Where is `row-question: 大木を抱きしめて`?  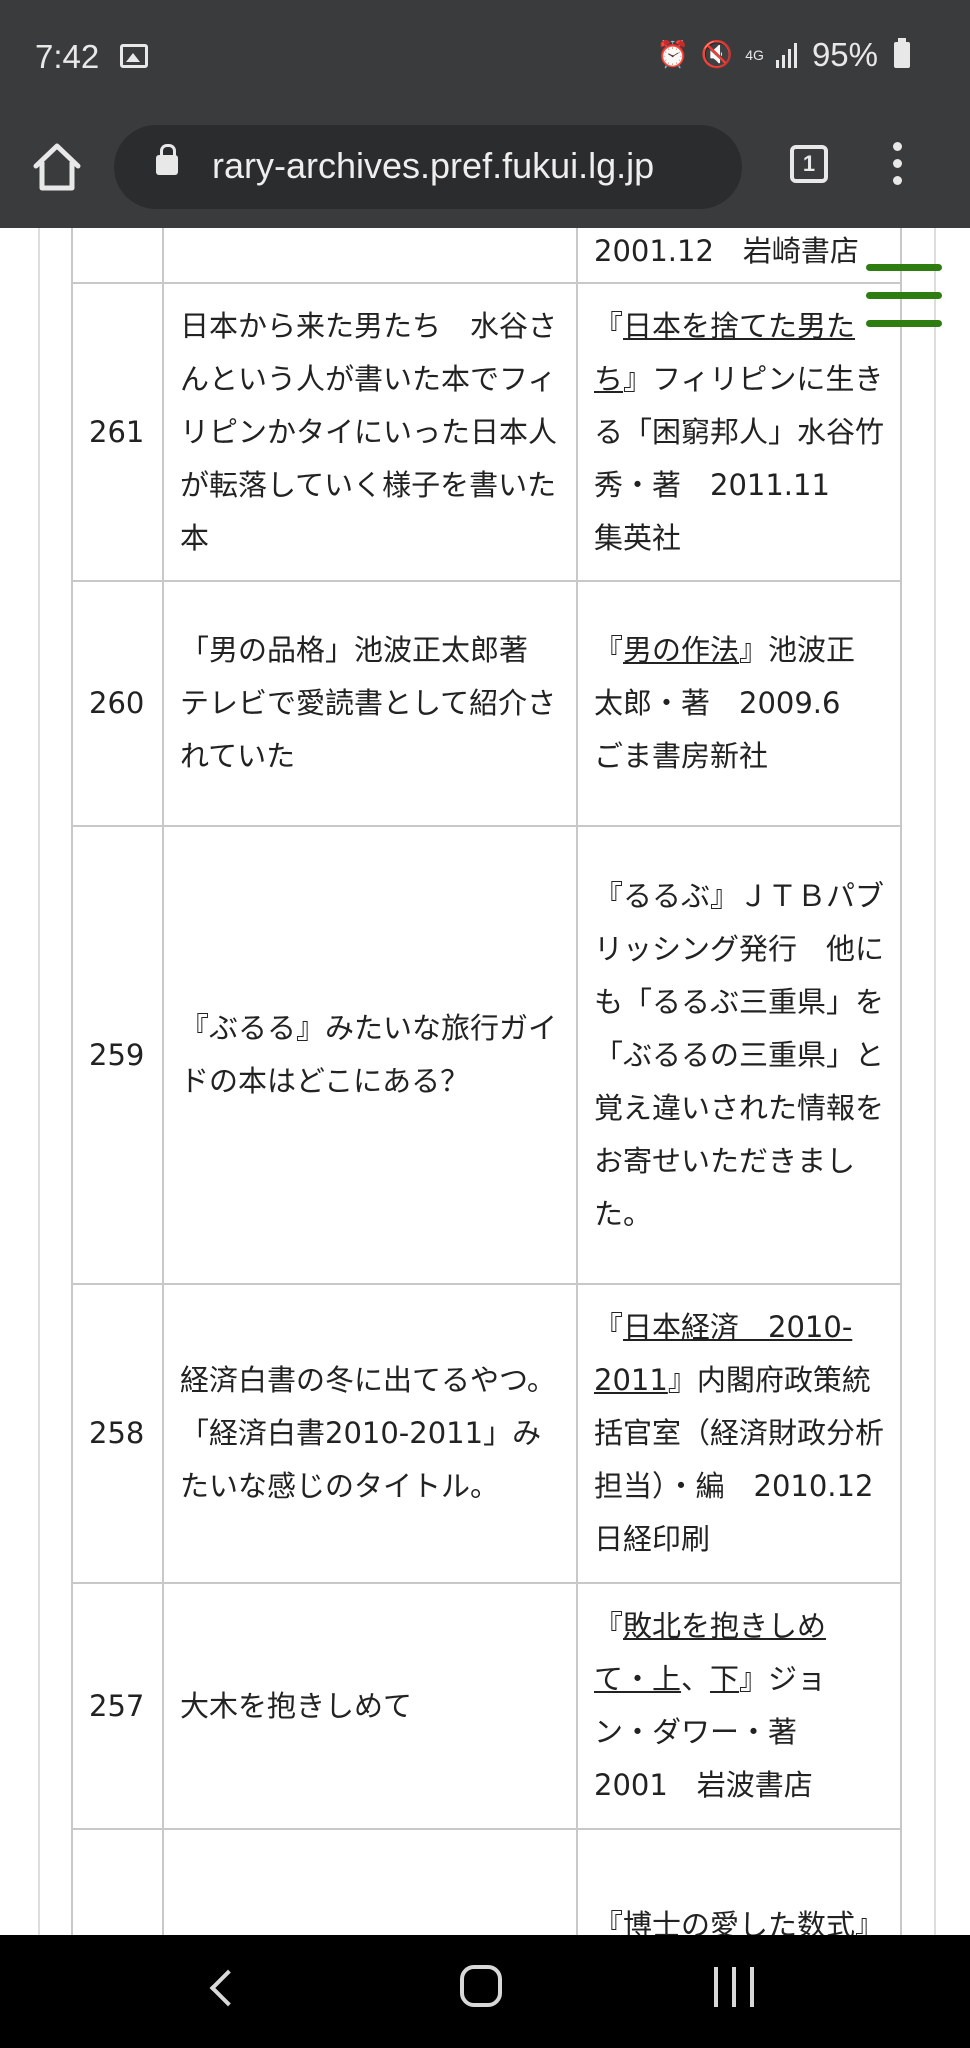 row-question: 大木を抱きしめて is located at coordinates (370, 1706).